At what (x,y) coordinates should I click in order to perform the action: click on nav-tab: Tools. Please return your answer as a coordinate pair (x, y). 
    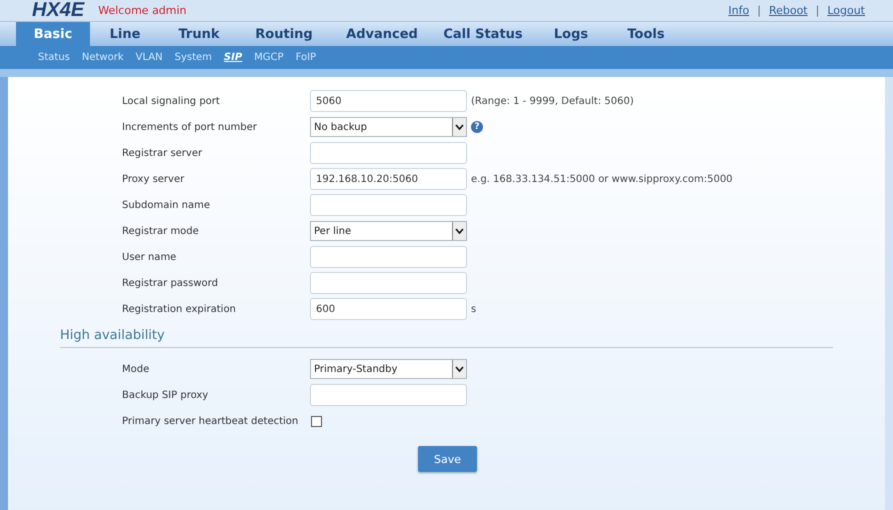
    Looking at the image, I should click on (646, 34).